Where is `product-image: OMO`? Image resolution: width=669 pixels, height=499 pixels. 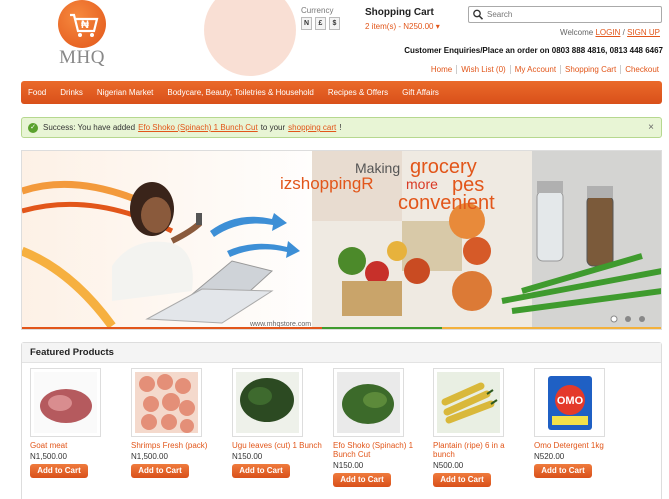 product-image: OMO is located at coordinates (569, 402).